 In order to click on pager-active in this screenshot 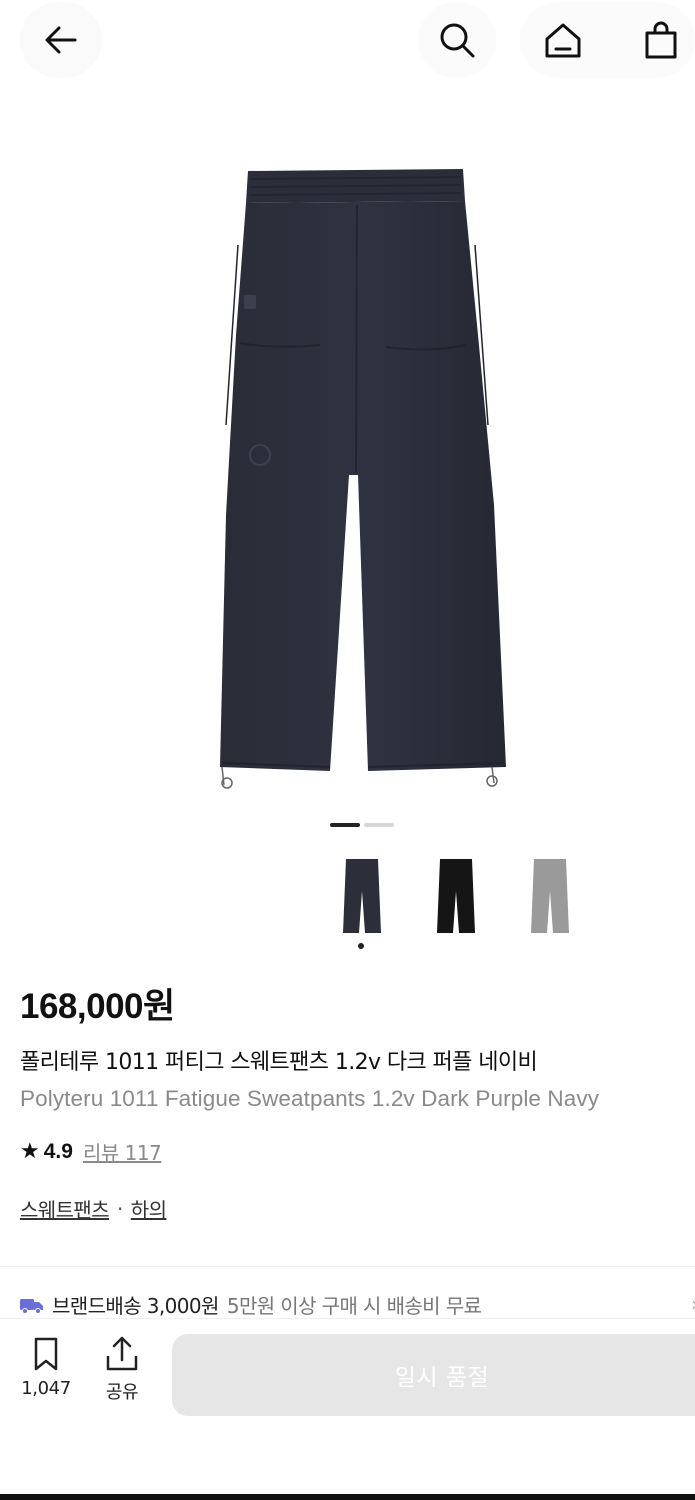, I will do `click(345, 825)`.